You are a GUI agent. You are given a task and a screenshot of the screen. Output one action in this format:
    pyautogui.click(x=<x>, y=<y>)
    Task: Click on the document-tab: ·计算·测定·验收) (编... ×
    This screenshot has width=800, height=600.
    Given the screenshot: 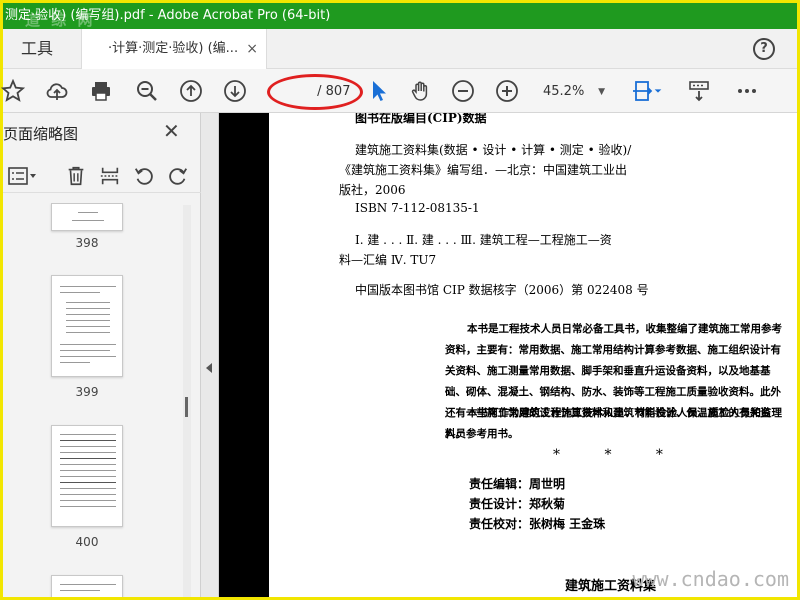 What is the action you would take?
    pyautogui.click(x=174, y=49)
    